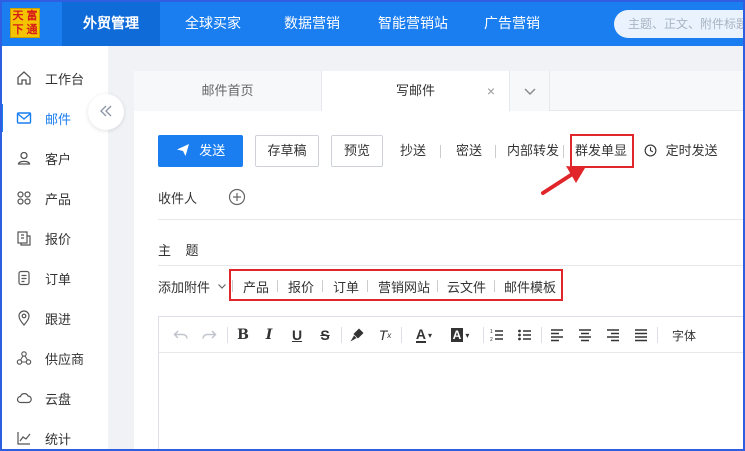 The image size is (745, 451). I want to click on close-icon: ×, so click(491, 91).